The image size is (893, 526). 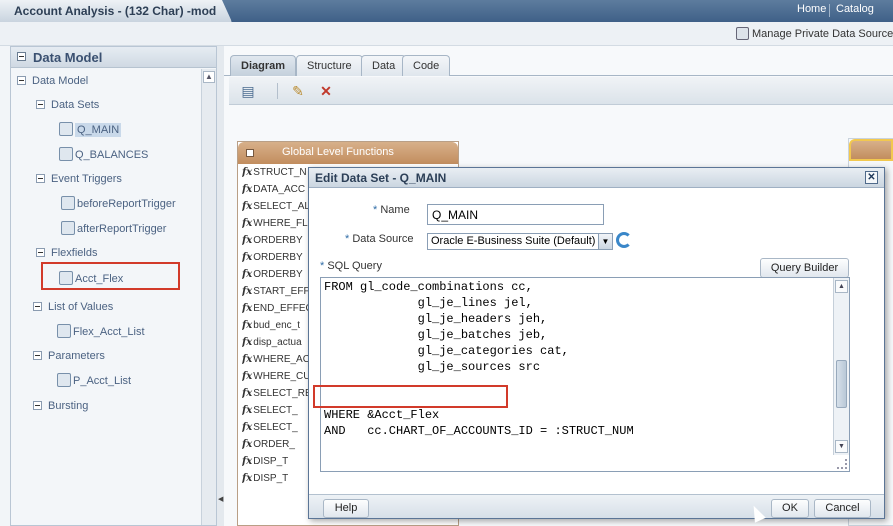 I want to click on tree-node-event-triggers: Event Triggers, so click(x=79, y=179).